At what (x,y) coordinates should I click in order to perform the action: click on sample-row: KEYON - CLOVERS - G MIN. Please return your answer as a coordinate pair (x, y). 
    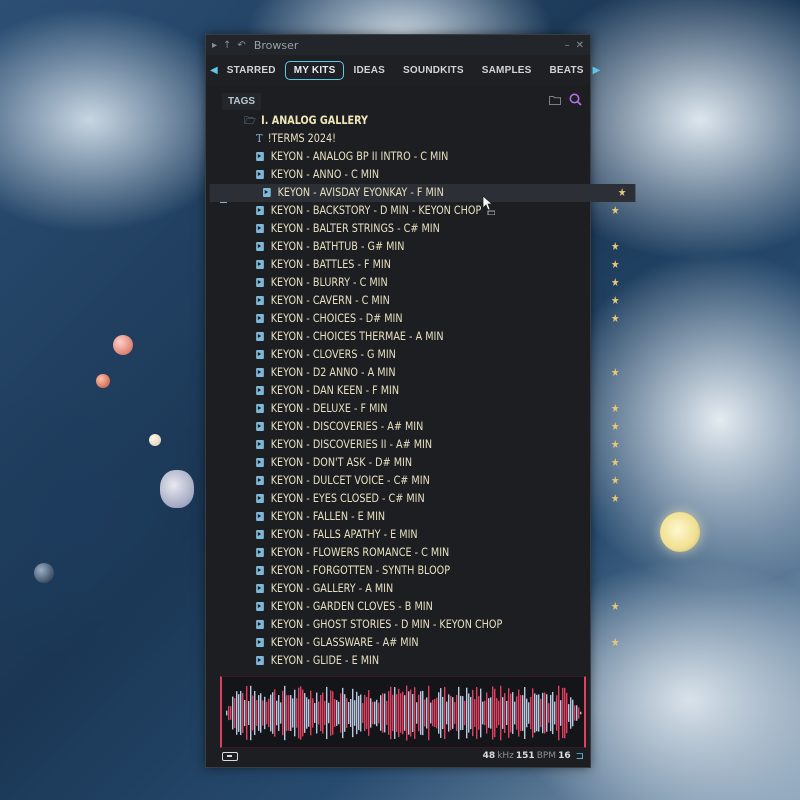
    Looking at the image, I should click on (420, 355).